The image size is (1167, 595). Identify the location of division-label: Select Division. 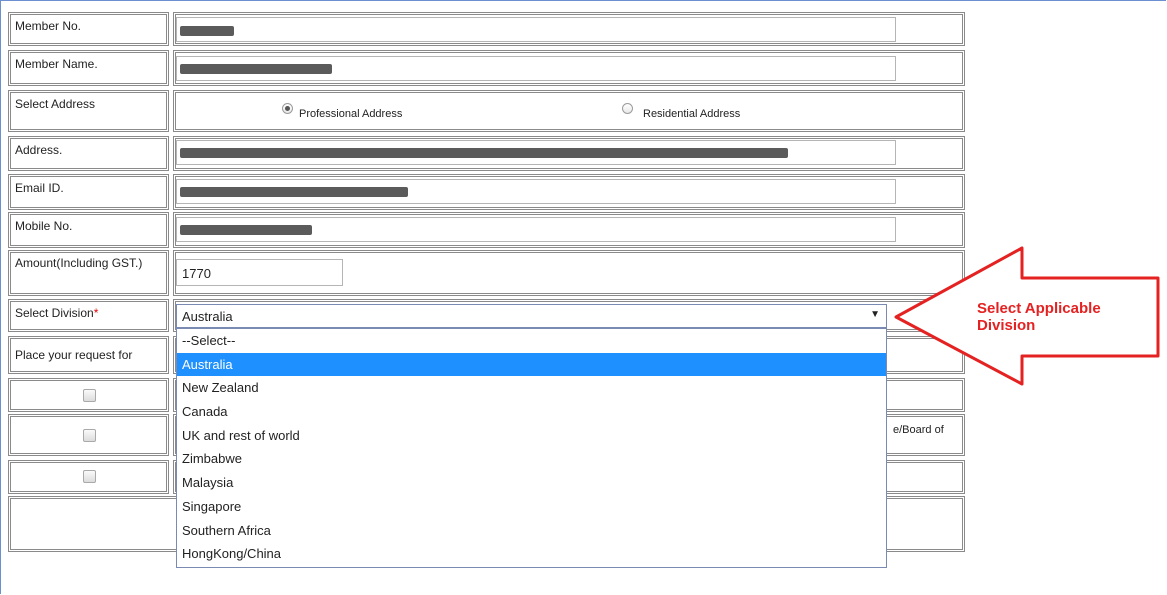
(54, 313).